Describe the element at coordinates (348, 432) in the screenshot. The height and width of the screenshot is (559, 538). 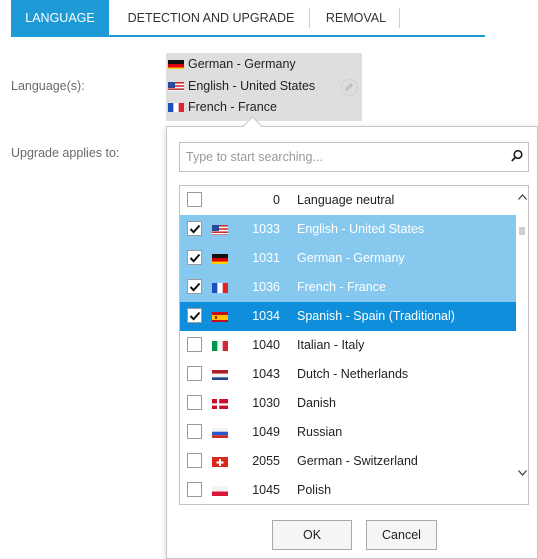
I see `list-item: 1049 Russian` at that location.